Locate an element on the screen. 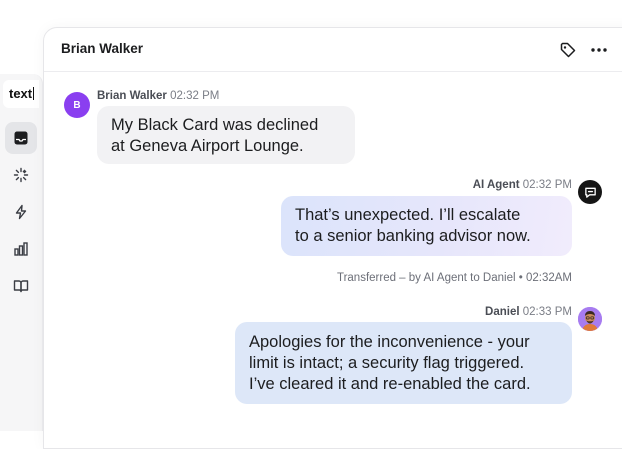  inbox-icon is located at coordinates (21, 138).